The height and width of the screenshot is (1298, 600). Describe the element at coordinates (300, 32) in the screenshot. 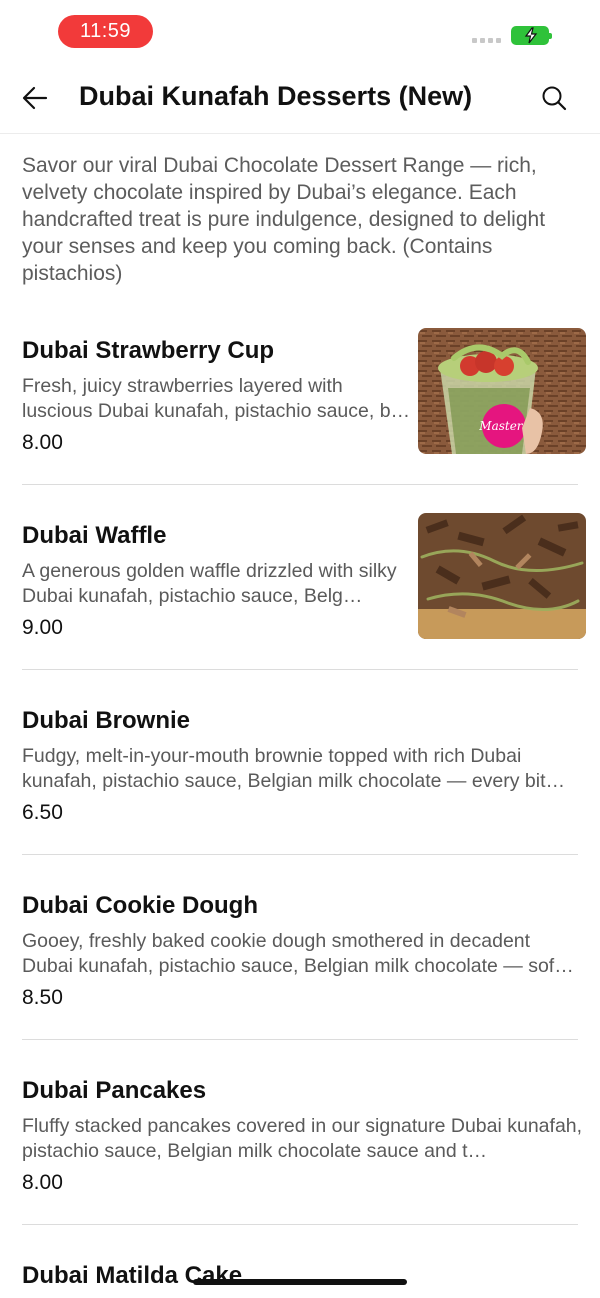

I see `status-bar: 11:59` at that location.